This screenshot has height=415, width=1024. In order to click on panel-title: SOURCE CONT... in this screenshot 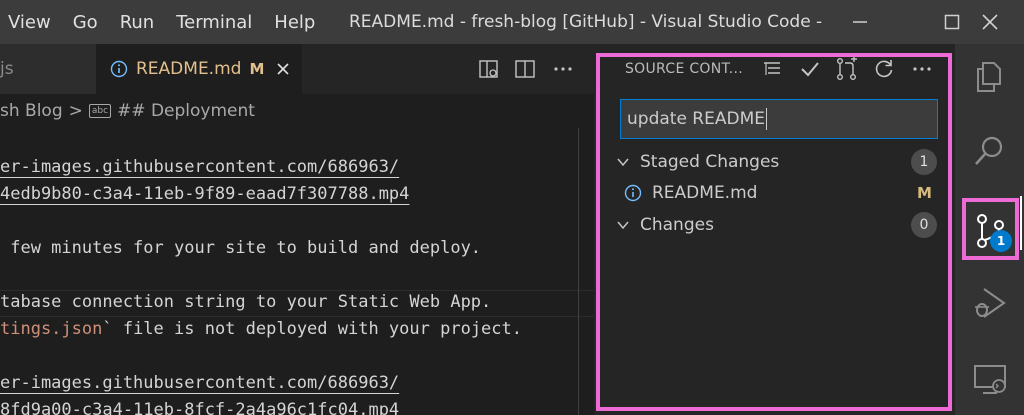, I will do `click(684, 69)`.